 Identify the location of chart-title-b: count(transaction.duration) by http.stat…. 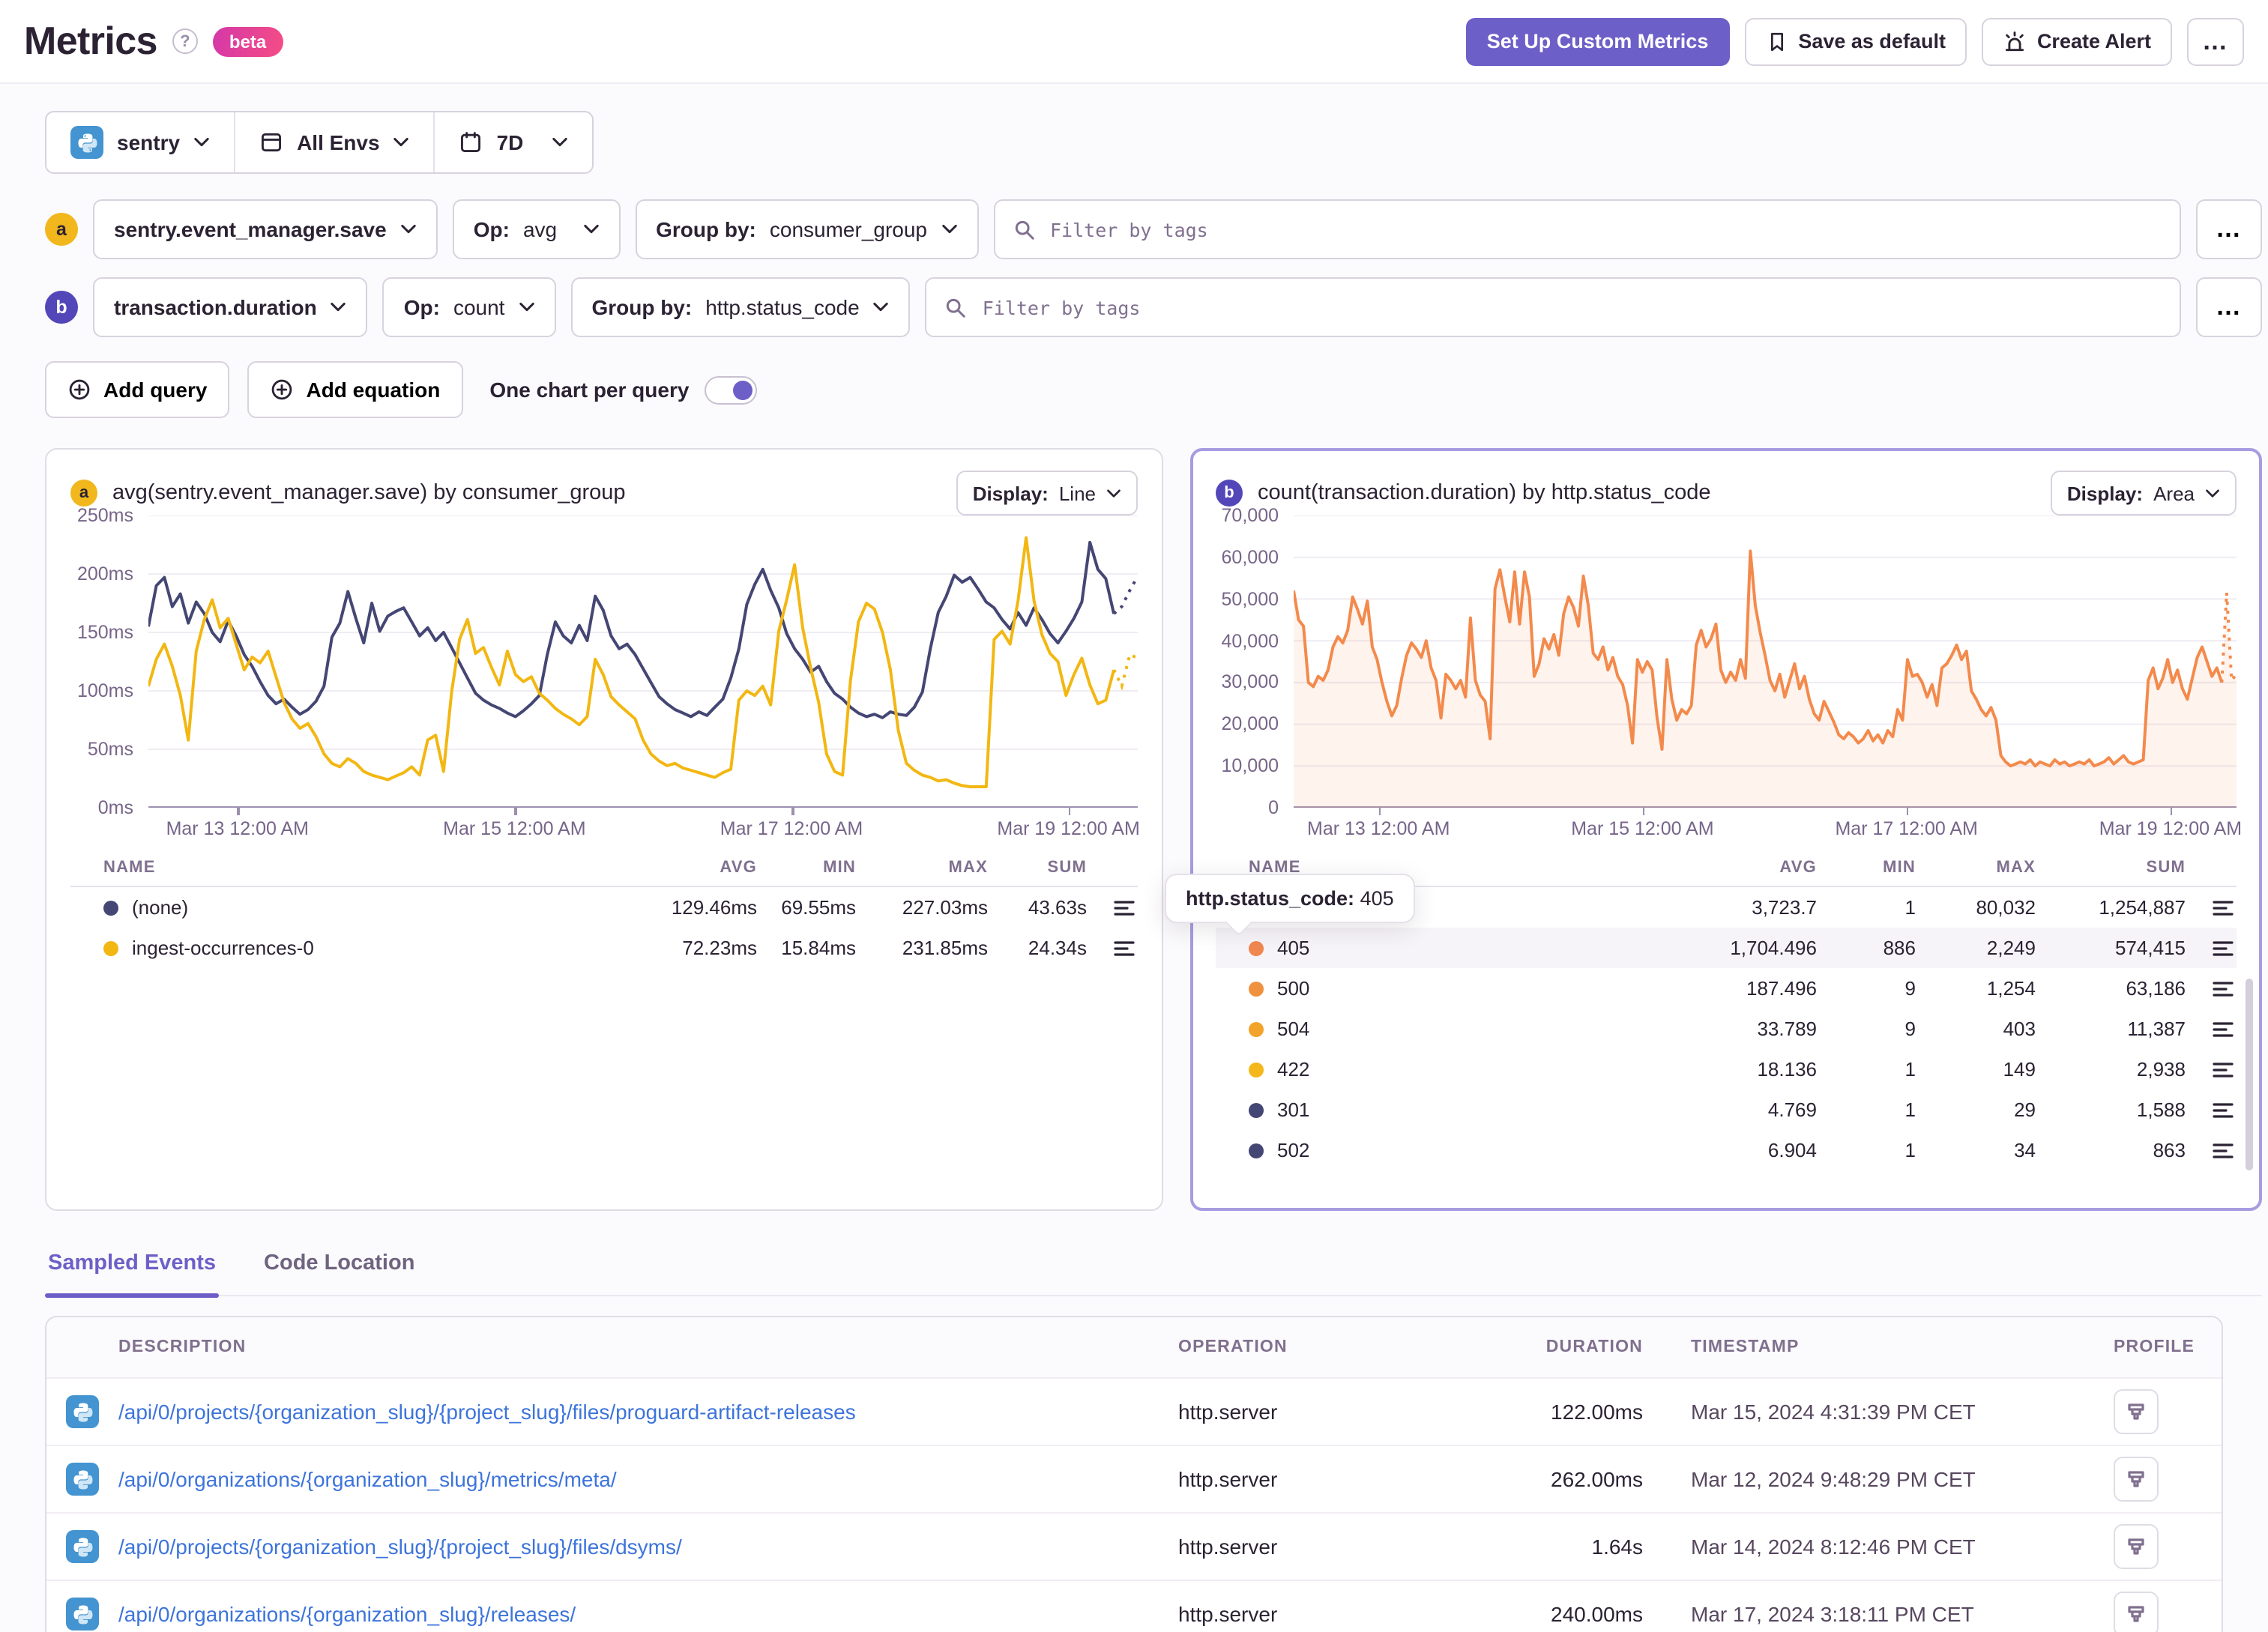
(1484, 493).